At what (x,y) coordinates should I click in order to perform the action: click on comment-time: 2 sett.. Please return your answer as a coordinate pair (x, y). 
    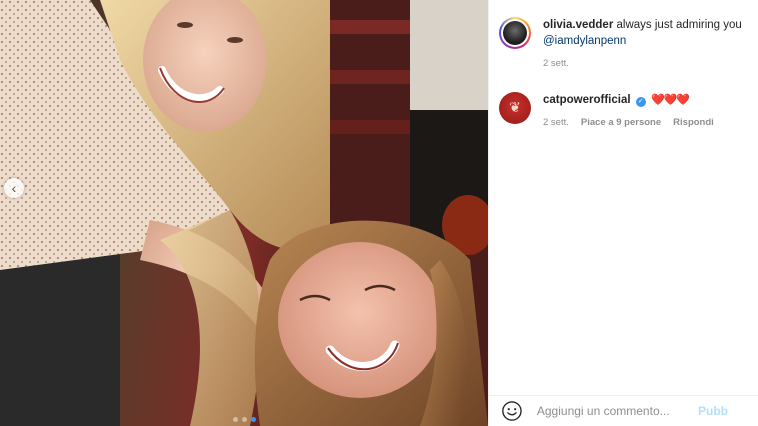
    Looking at the image, I should click on (556, 122).